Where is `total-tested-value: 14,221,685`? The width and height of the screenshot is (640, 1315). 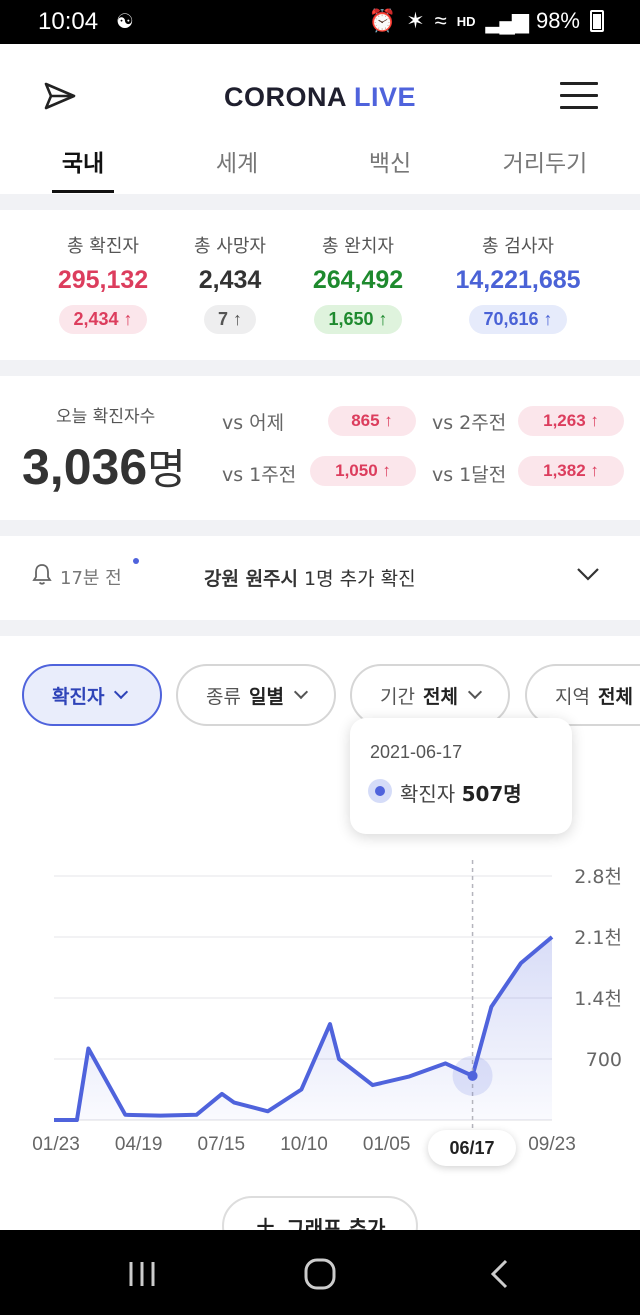
total-tested-value: 14,221,685 is located at coordinates (518, 280).